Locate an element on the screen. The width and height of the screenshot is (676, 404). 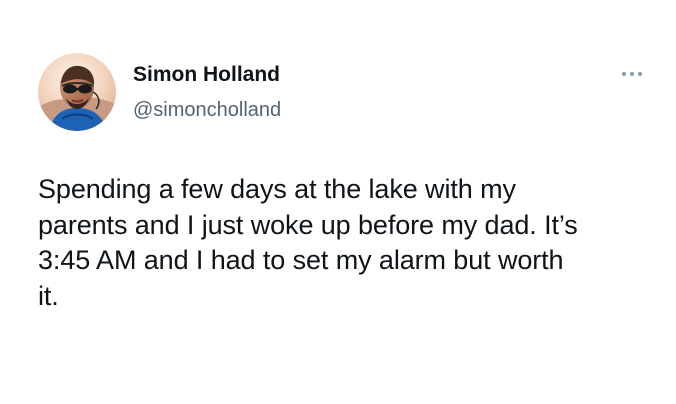
author-display-name: Simon Holland is located at coordinates (206, 75).